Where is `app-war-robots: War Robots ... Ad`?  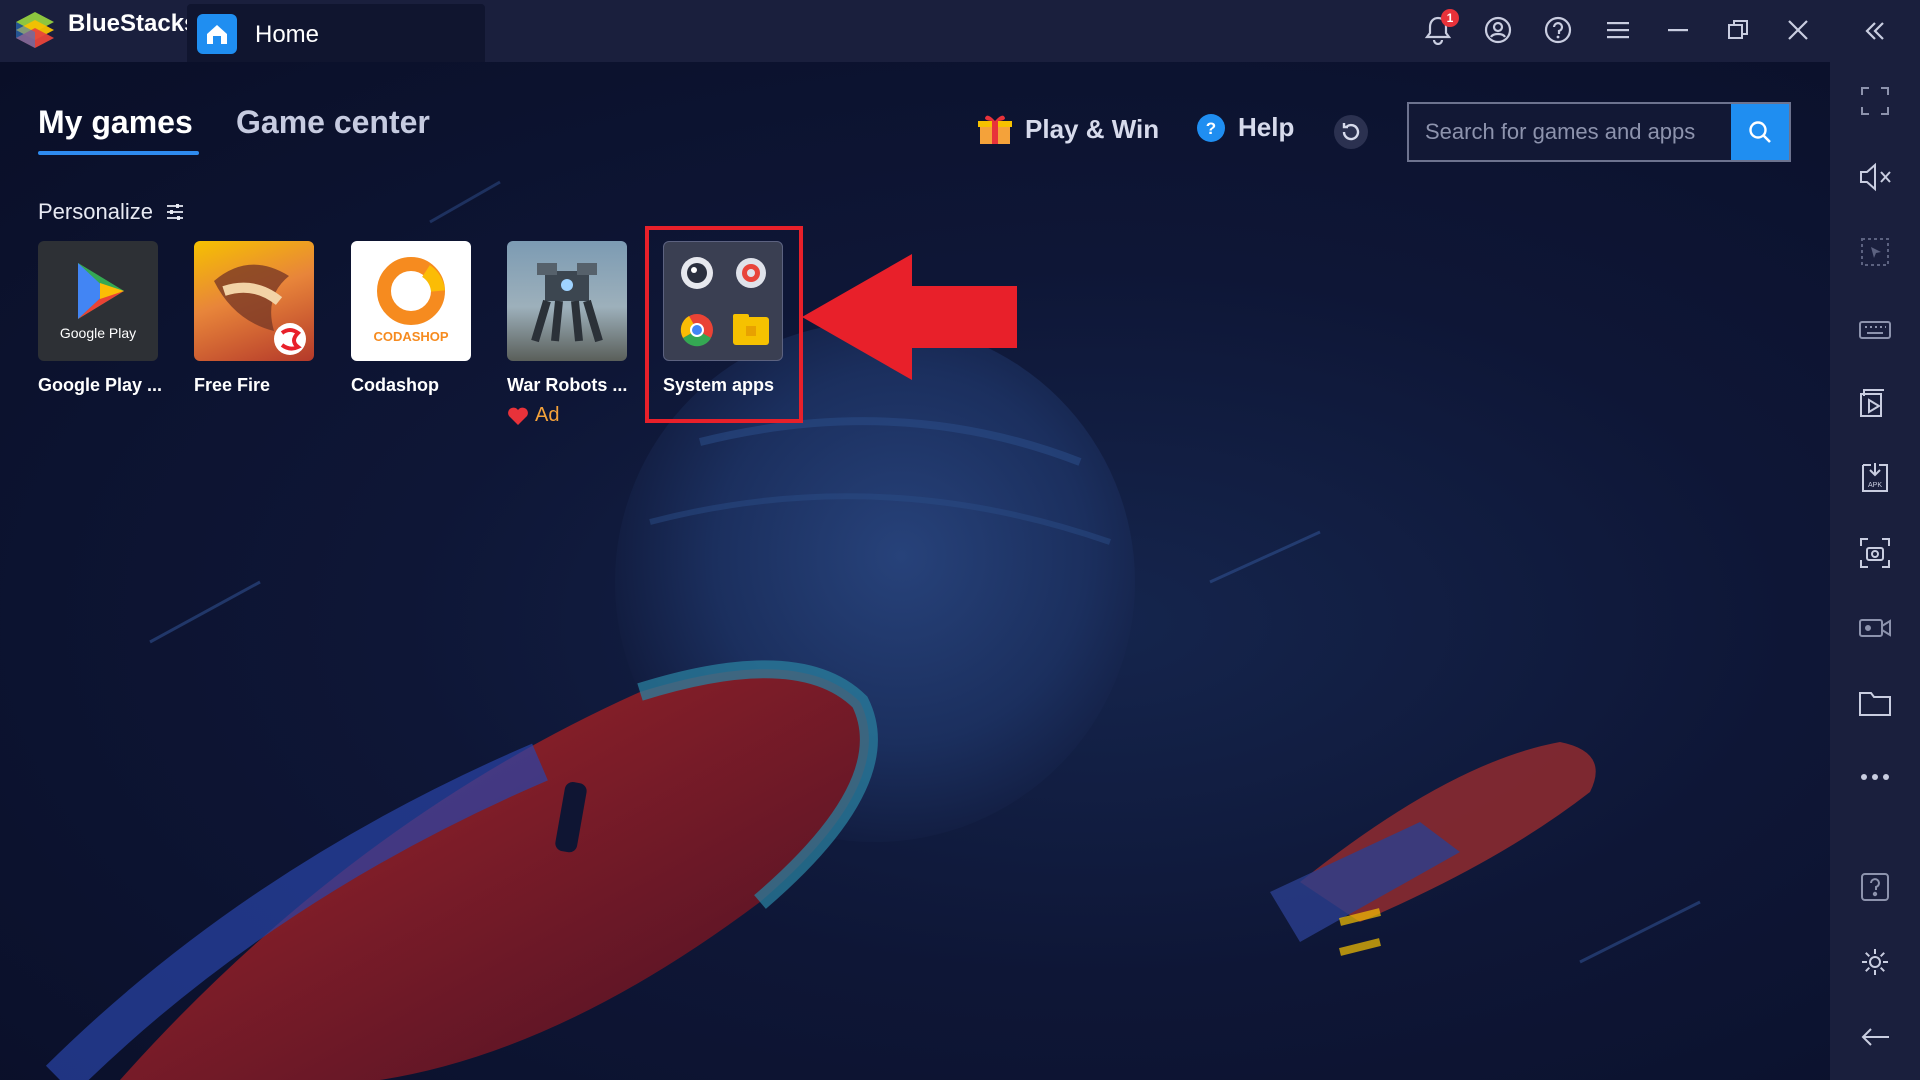
app-war-robots: War Robots ... Ad is located at coordinates (568, 334).